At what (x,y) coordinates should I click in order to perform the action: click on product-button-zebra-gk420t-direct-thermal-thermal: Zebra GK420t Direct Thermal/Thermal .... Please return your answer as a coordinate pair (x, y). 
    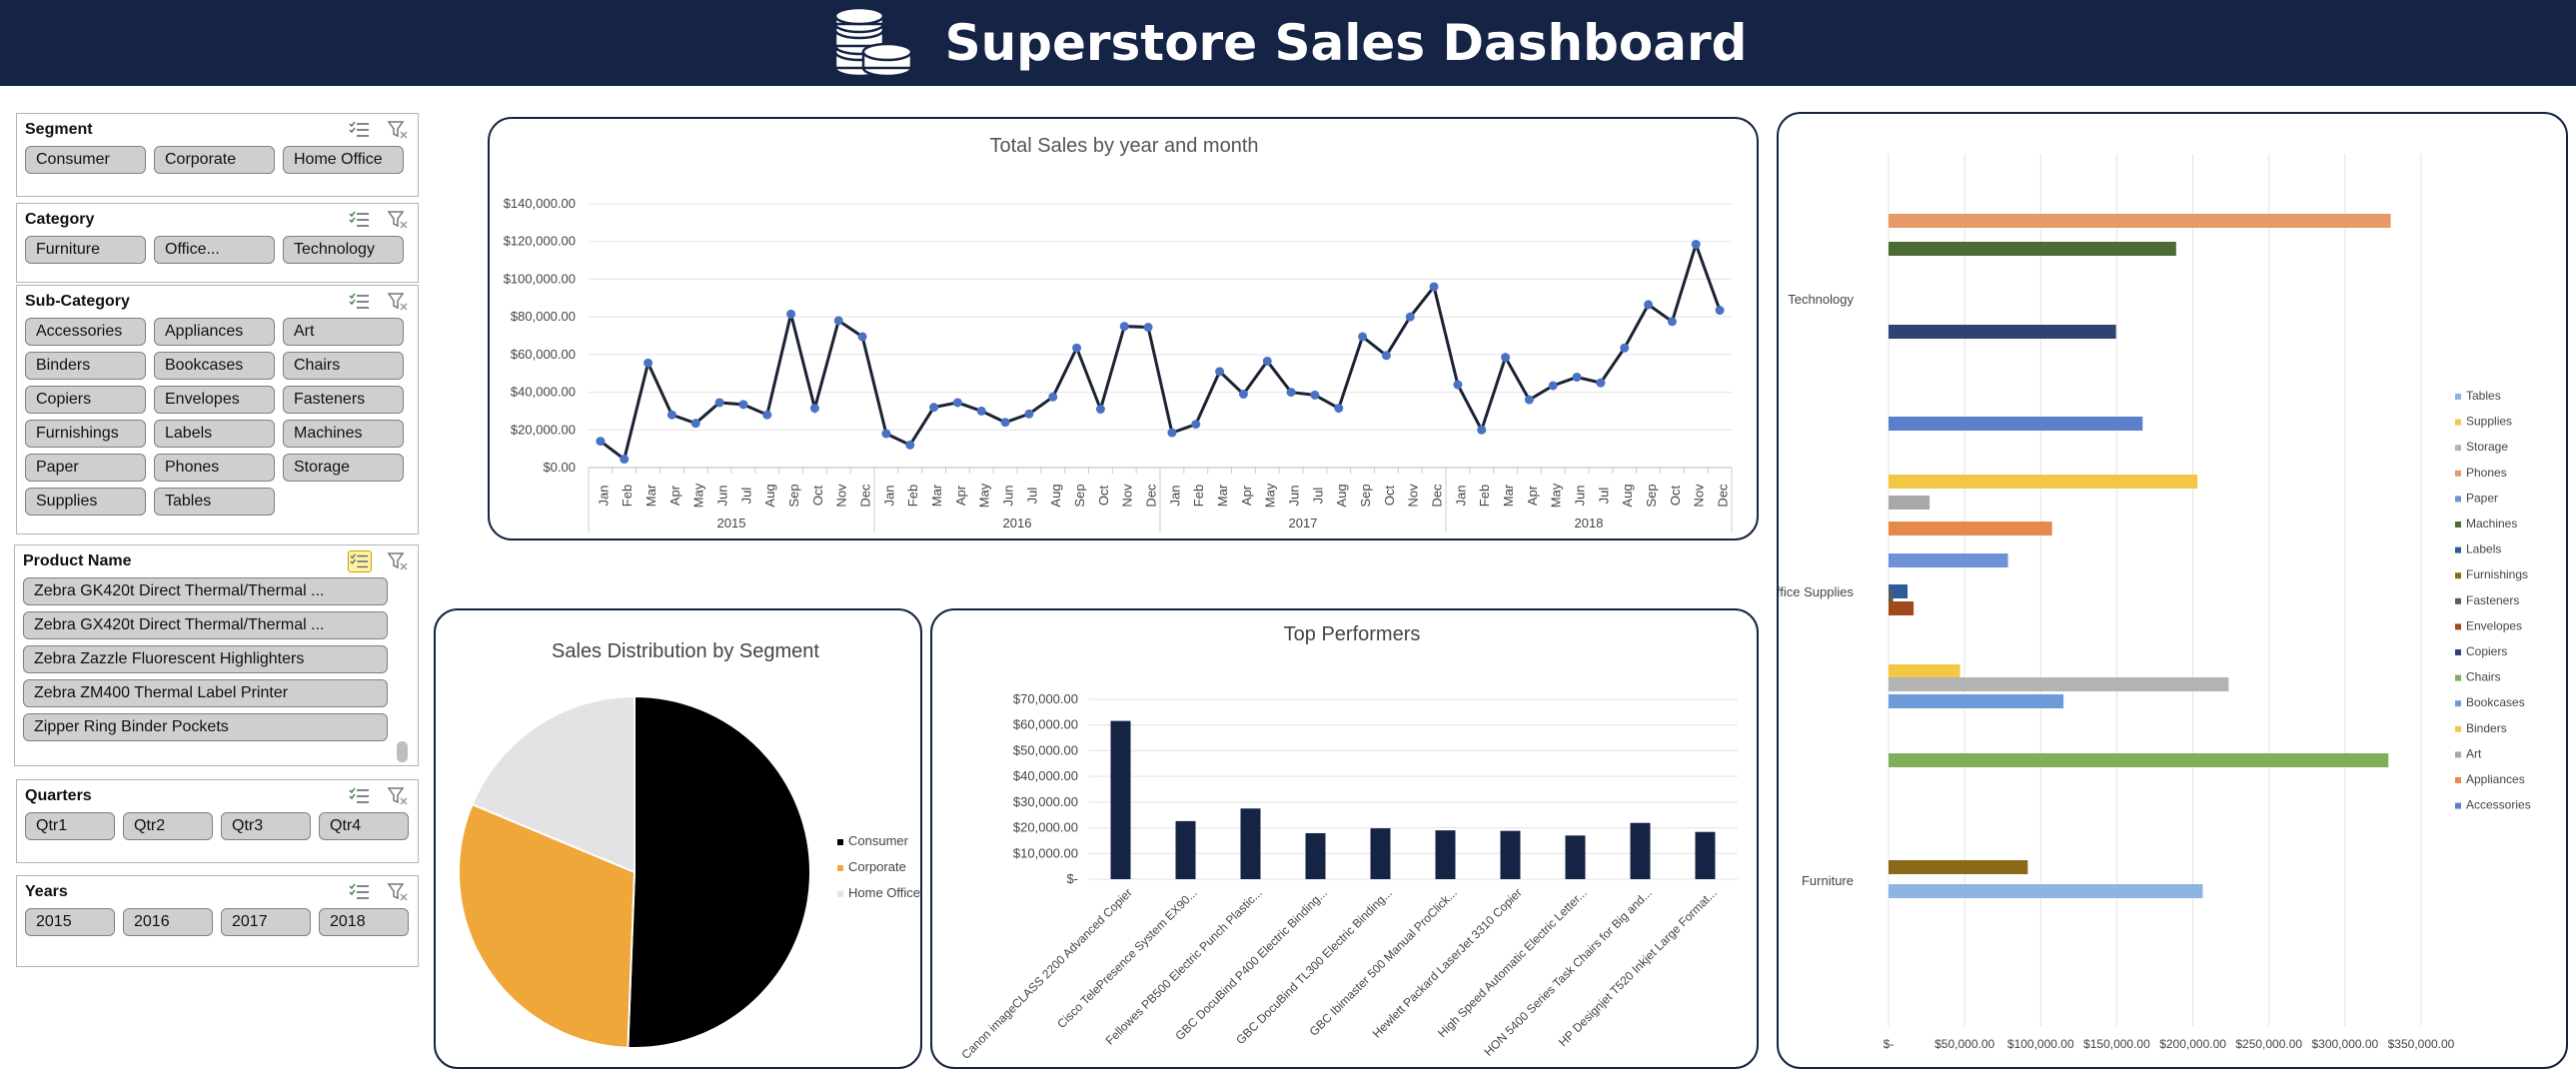
    Looking at the image, I should click on (205, 591).